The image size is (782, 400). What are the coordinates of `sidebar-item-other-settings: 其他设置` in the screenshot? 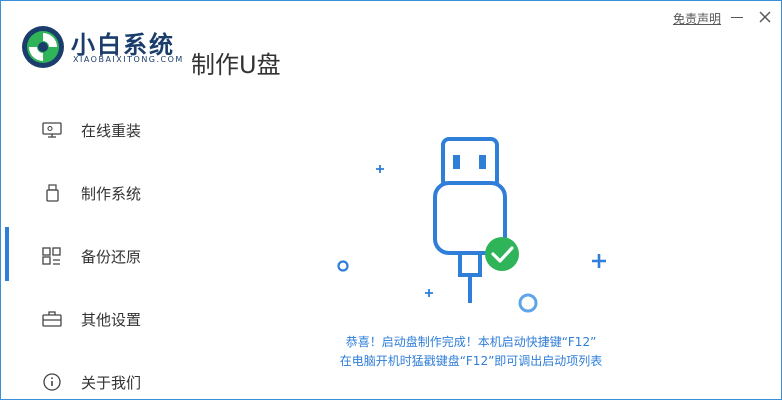 It's located at (91, 318).